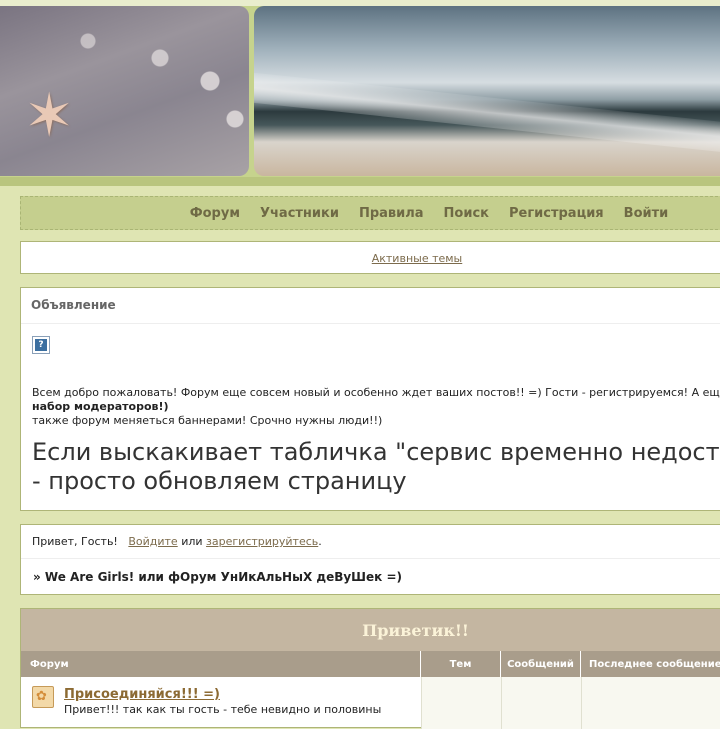  Describe the element at coordinates (320, 541) in the screenshot. I see `period-text: .` at that location.